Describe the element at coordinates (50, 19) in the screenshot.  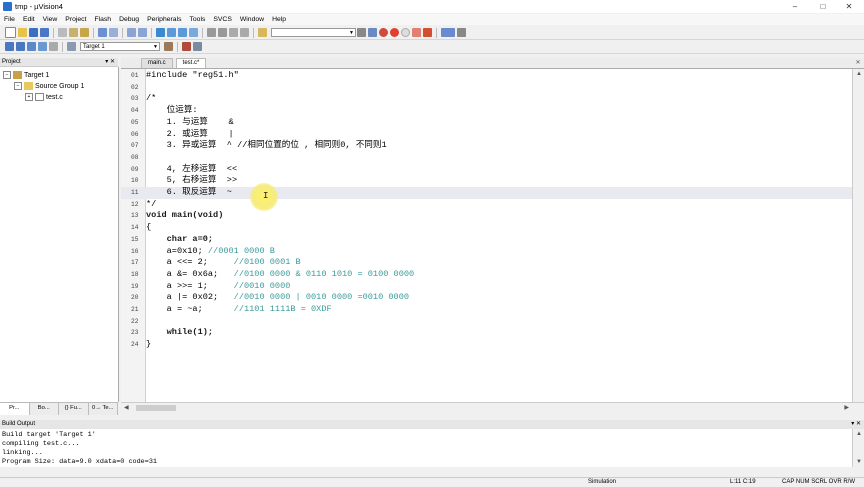
I see `menu-view: View` at that location.